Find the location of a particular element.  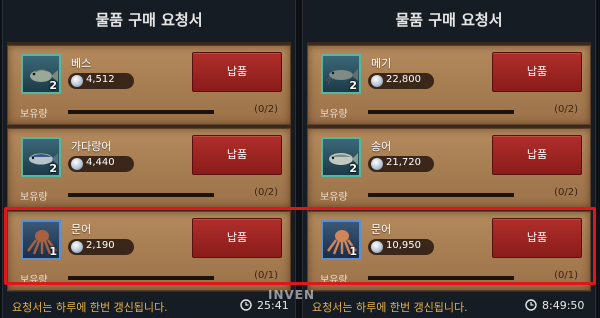

panel-footer: 요청서는 하루에 한번 갱신됩니다. 8:49:50 is located at coordinates (449, 305).